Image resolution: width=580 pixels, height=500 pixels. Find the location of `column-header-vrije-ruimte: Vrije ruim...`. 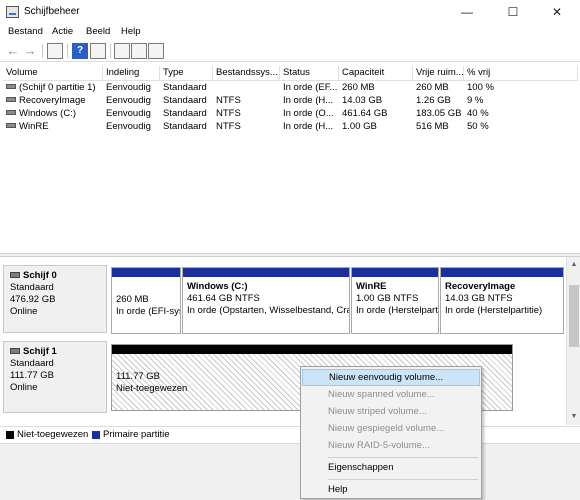

column-header-vrije-ruimte: Vrije ruim... is located at coordinates (438, 73).